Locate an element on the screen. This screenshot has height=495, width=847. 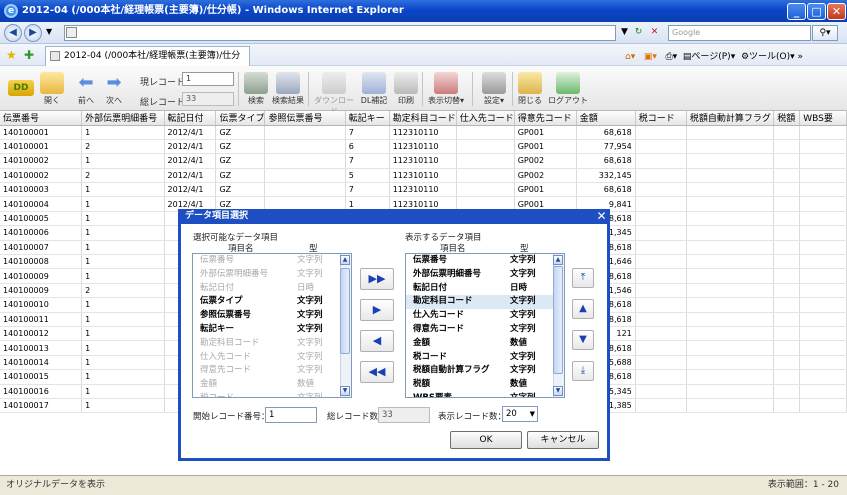
column-header: 得意先コード is located at coordinates (545, 118).